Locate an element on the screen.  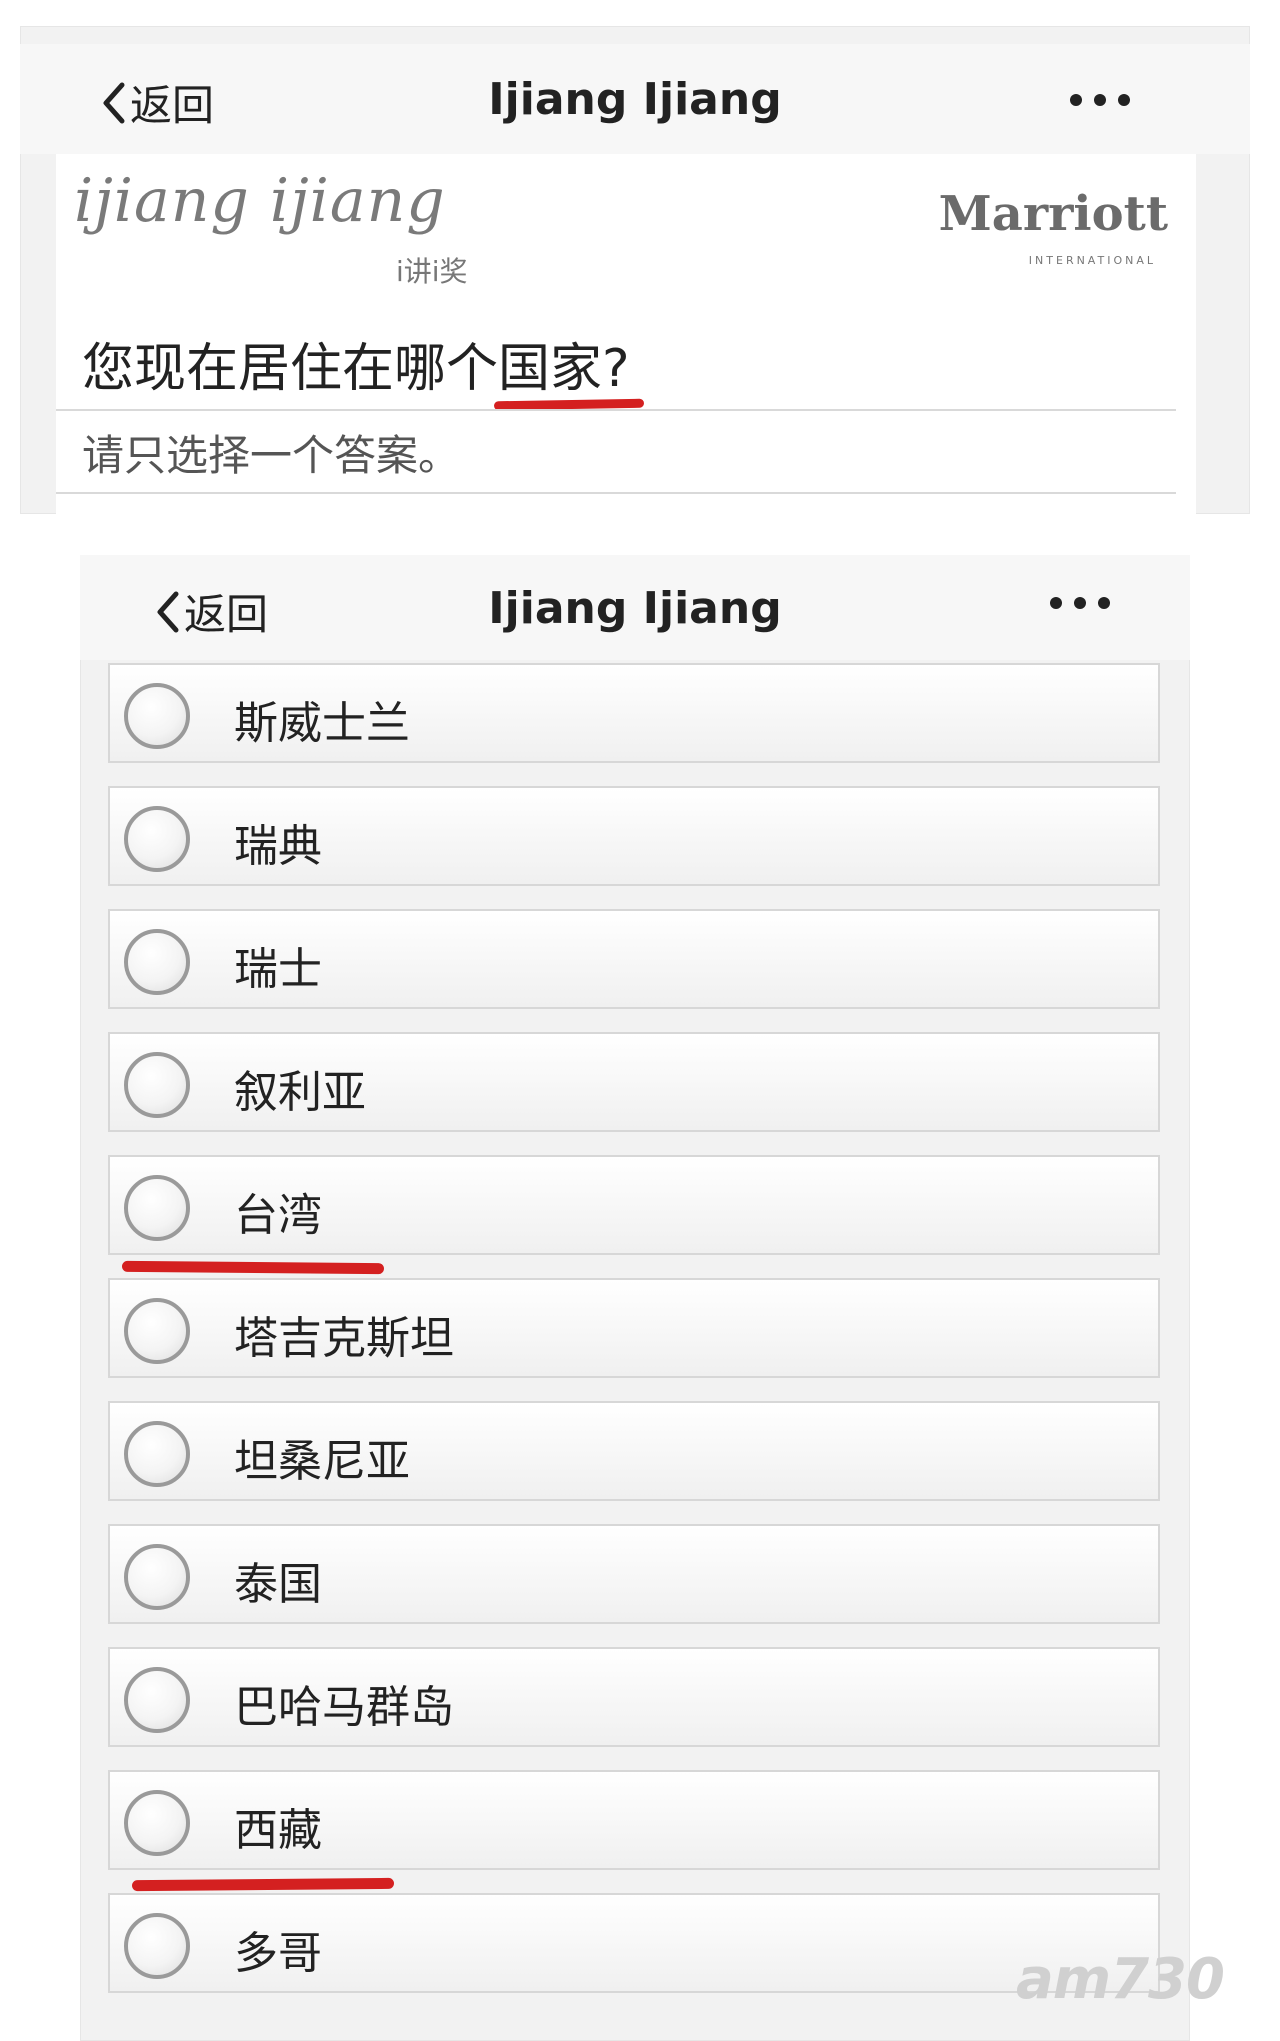
option-togo: 多哥 is located at coordinates (634, 1943).